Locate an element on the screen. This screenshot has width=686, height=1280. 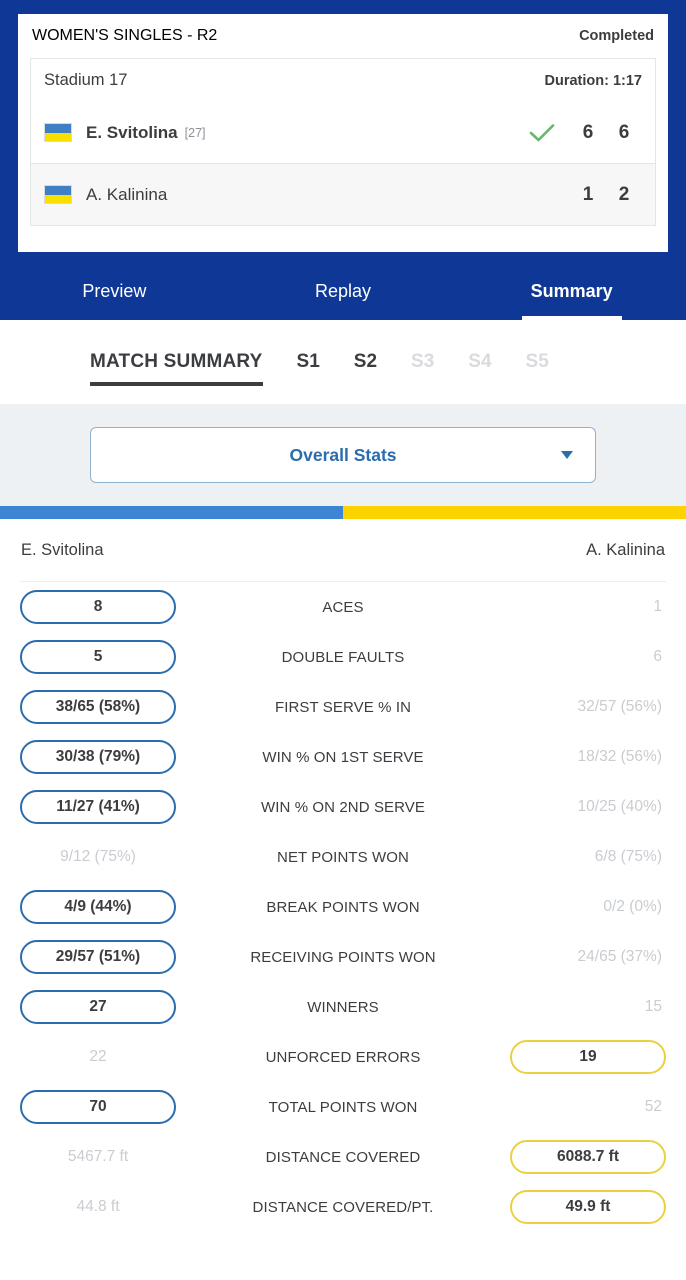
stat-value-right: 6/8 (75%) is located at coordinates (628, 856).